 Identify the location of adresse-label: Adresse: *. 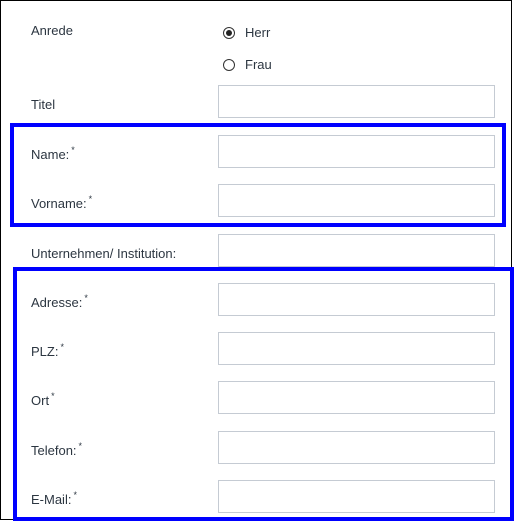
(59, 301).